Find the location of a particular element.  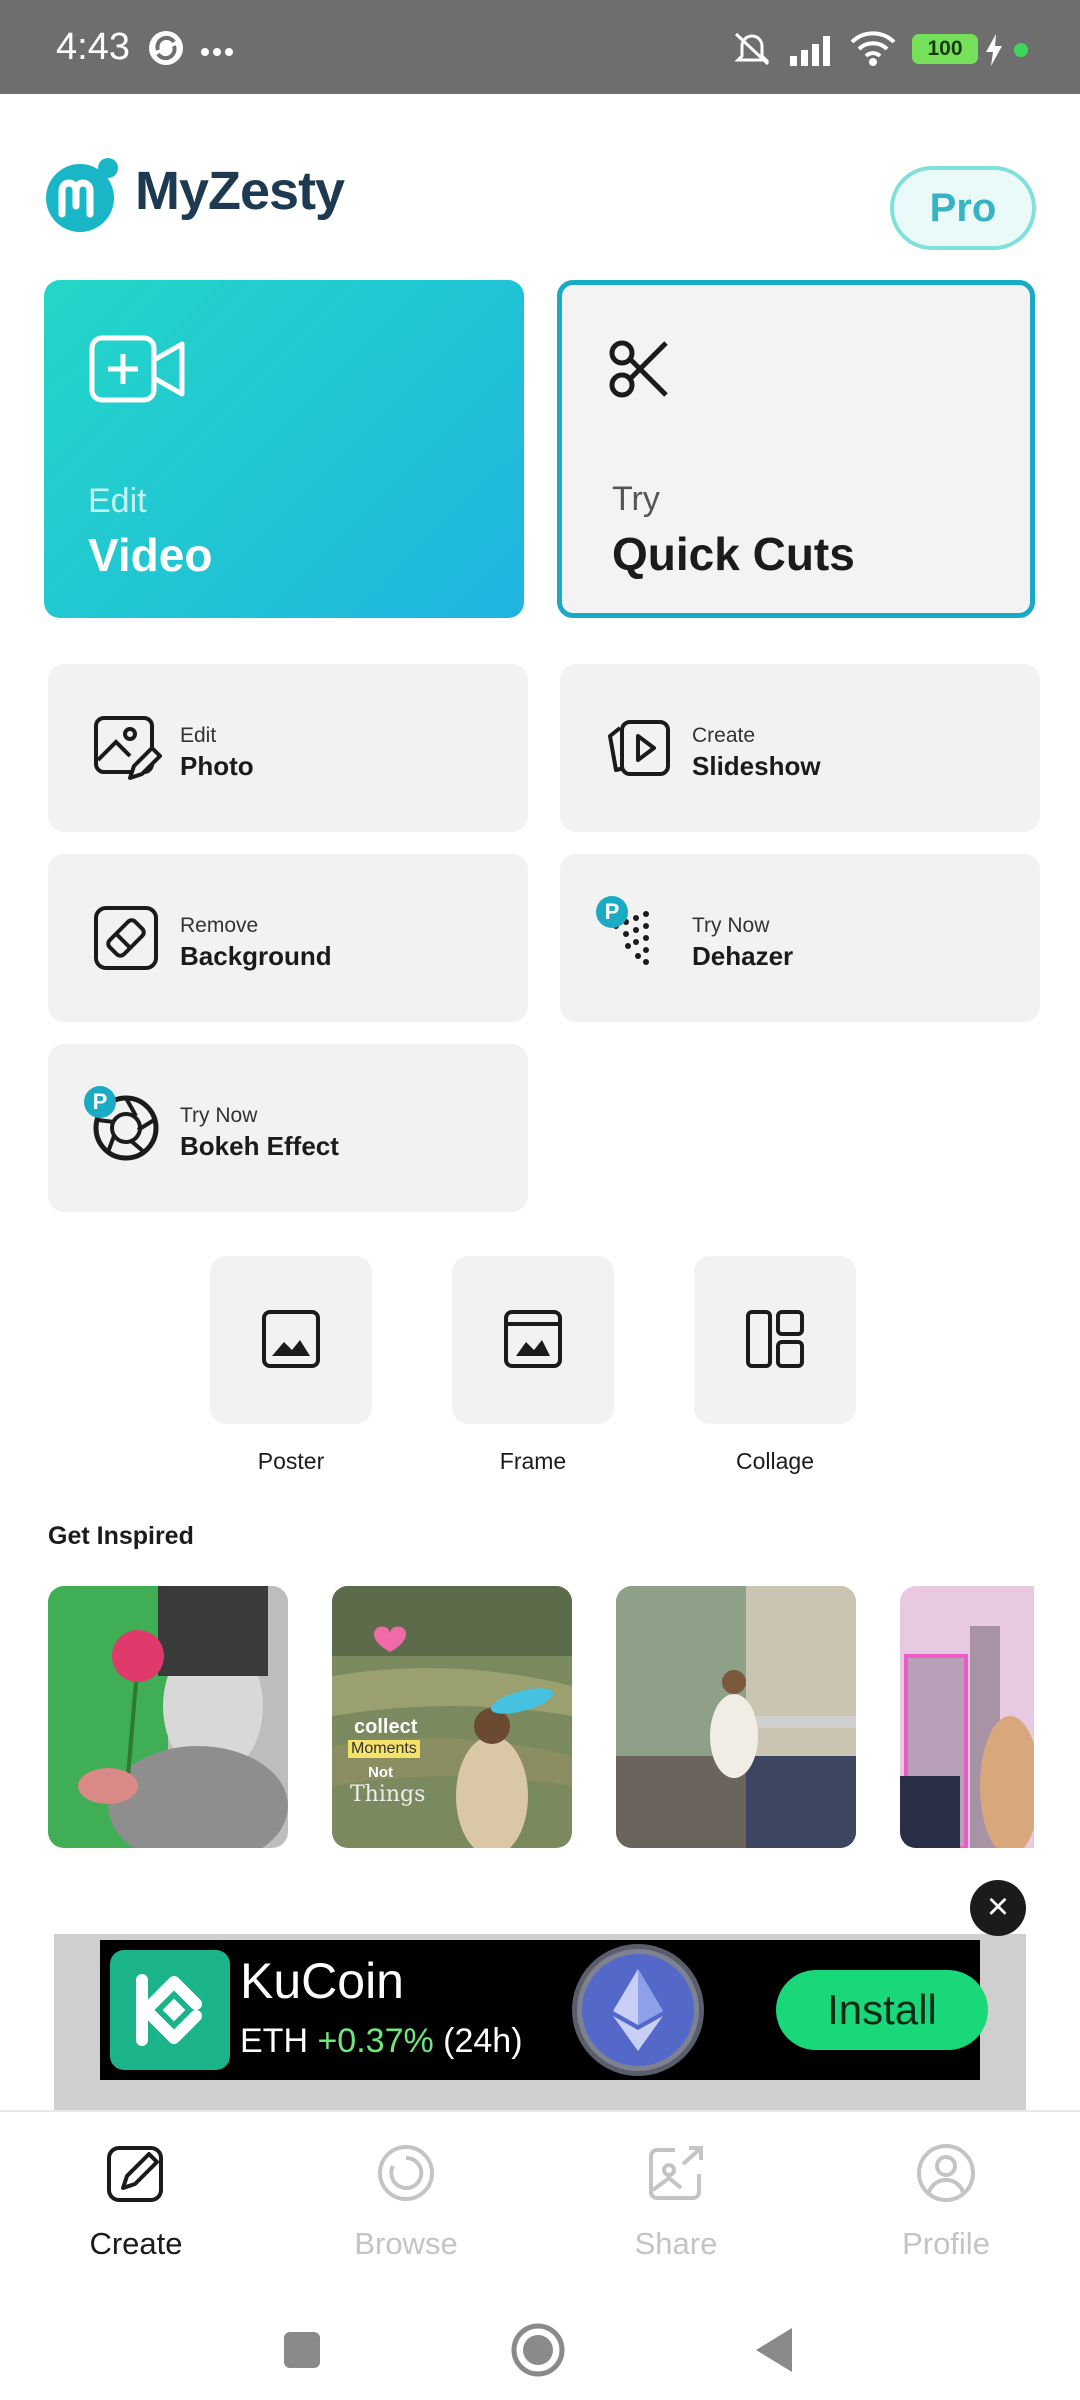

tile-title: Dehazer is located at coordinates (743, 956).